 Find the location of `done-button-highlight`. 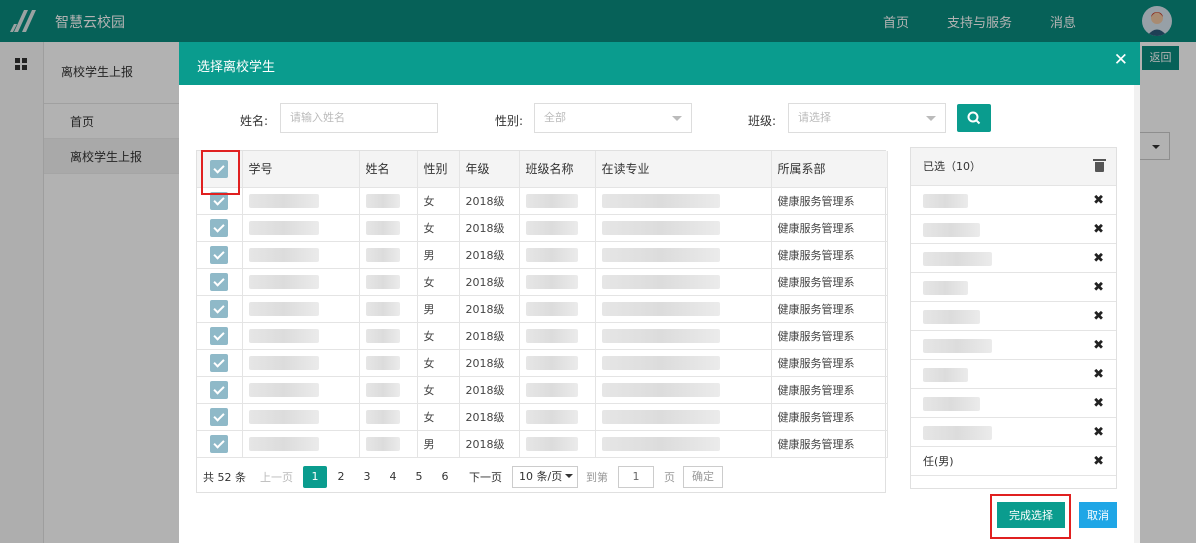

done-button-highlight is located at coordinates (1030, 516).